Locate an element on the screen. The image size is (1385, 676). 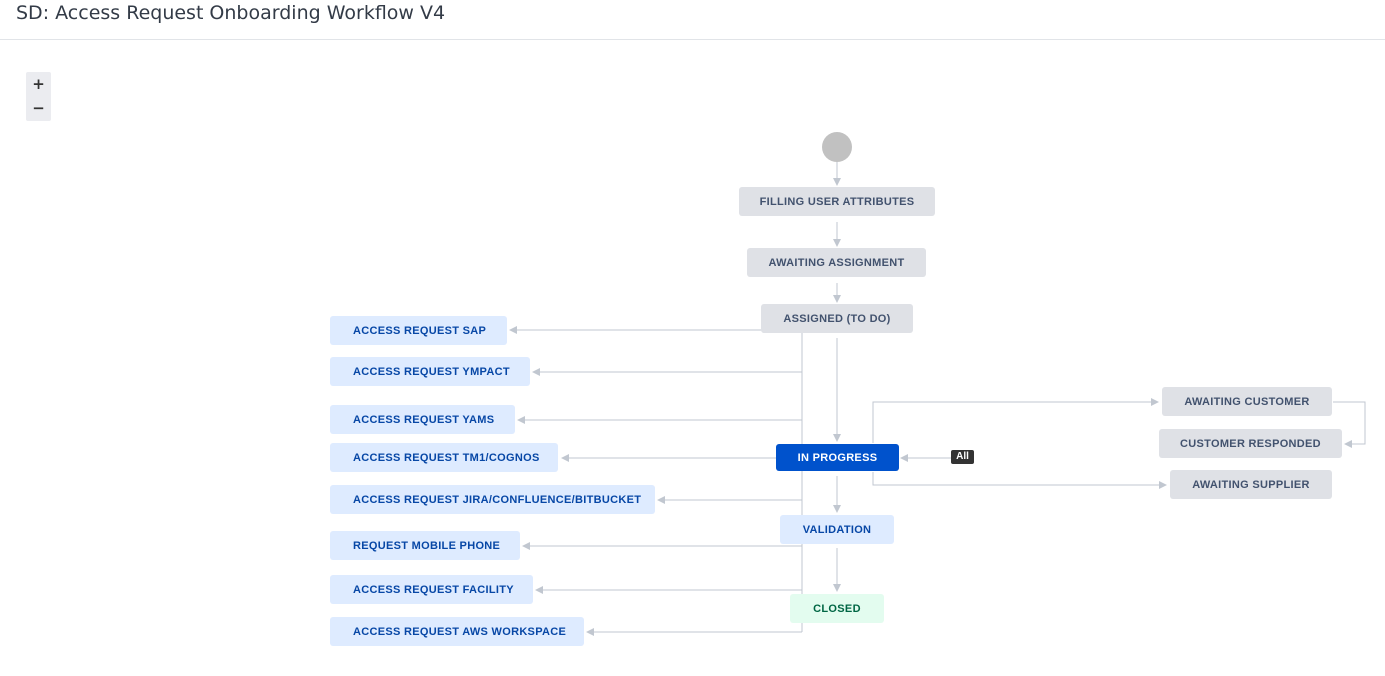
global-transition-all-badge: All is located at coordinates (962, 457).